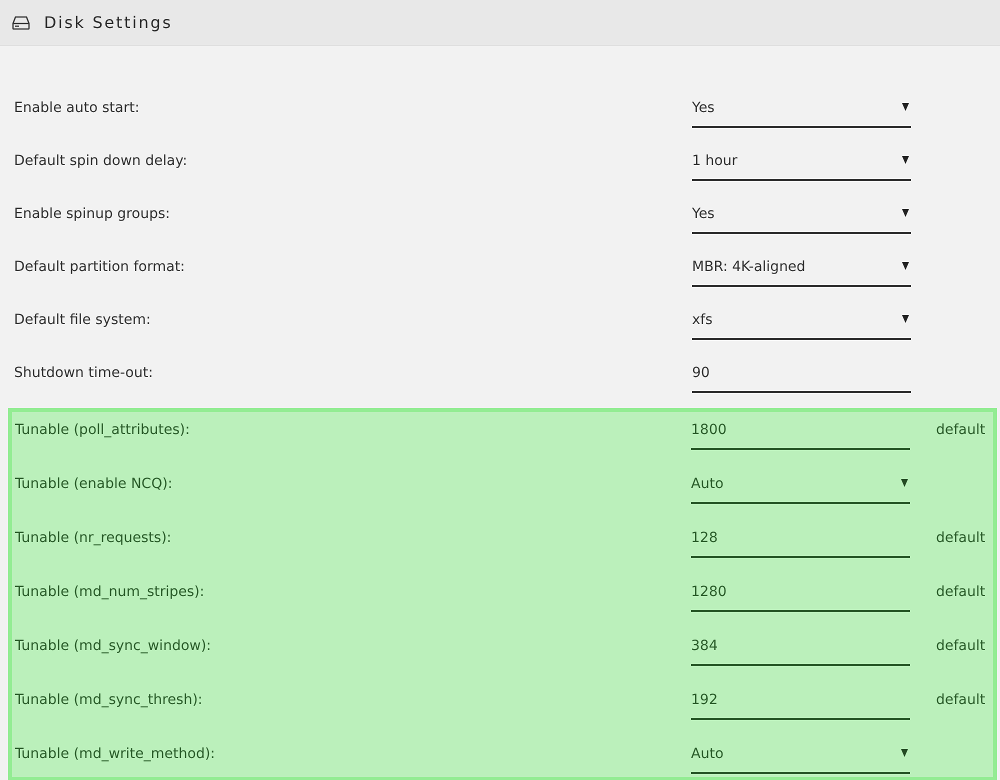 This screenshot has width=1000, height=780. What do you see at coordinates (108, 22) in the screenshot?
I see `page-title: Disk Settings` at bounding box center [108, 22].